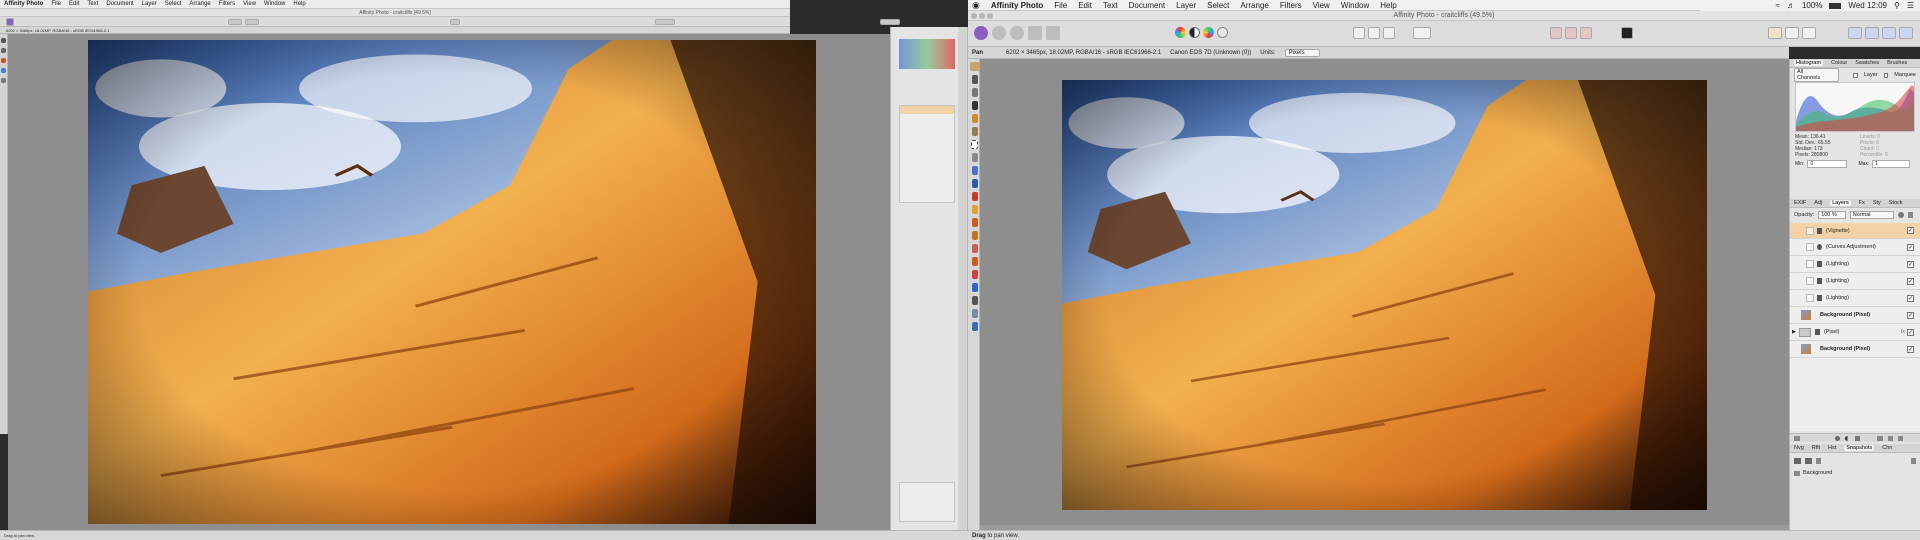 This screenshot has width=1920, height=540. What do you see at coordinates (1832, 215) in the screenshot?
I see `opacity-input: 100 %` at bounding box center [1832, 215].